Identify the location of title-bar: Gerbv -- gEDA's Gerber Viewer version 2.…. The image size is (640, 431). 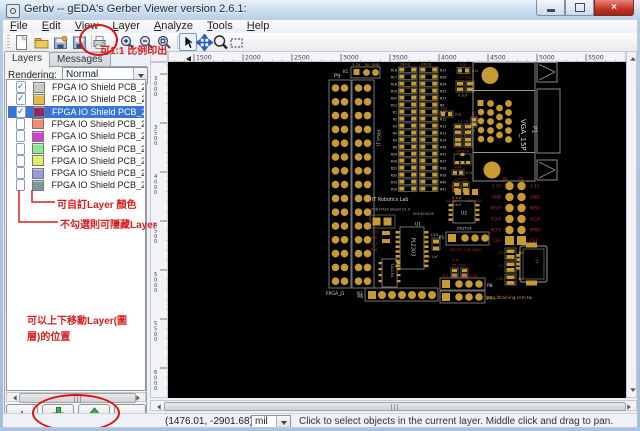
(320, 10).